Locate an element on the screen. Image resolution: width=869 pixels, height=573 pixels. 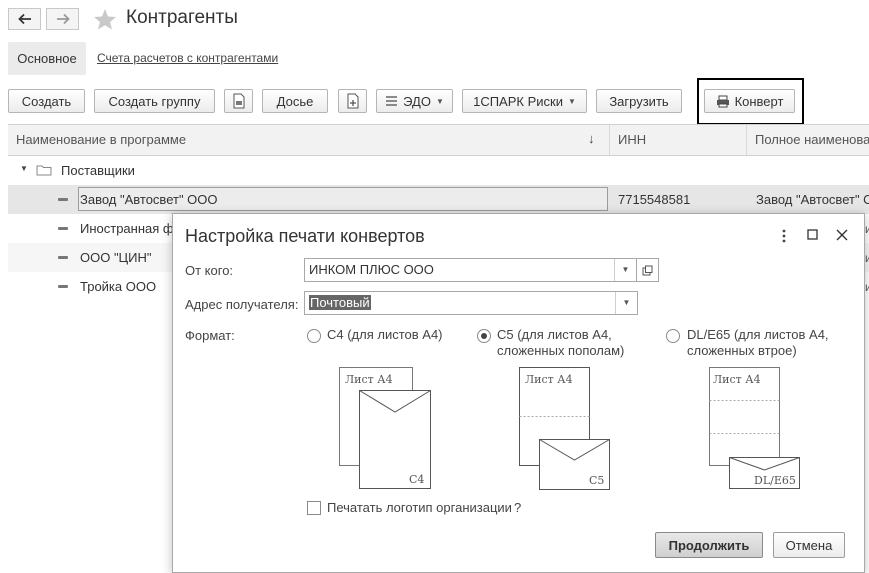
document-icon is located at coordinates (238, 101).